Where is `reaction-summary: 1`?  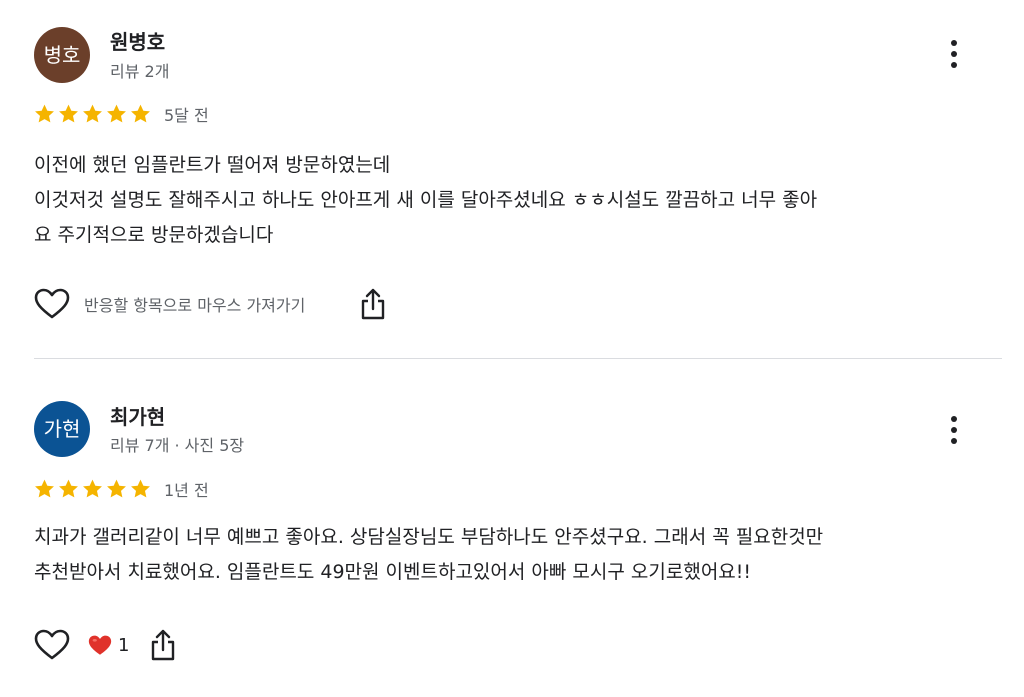
reaction-summary: 1 is located at coordinates (108, 645).